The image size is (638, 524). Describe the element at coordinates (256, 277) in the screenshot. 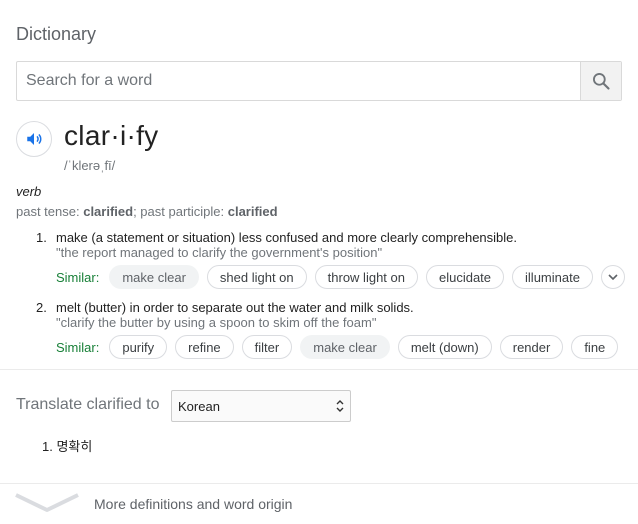

I see `similar-chip: shed light on` at that location.